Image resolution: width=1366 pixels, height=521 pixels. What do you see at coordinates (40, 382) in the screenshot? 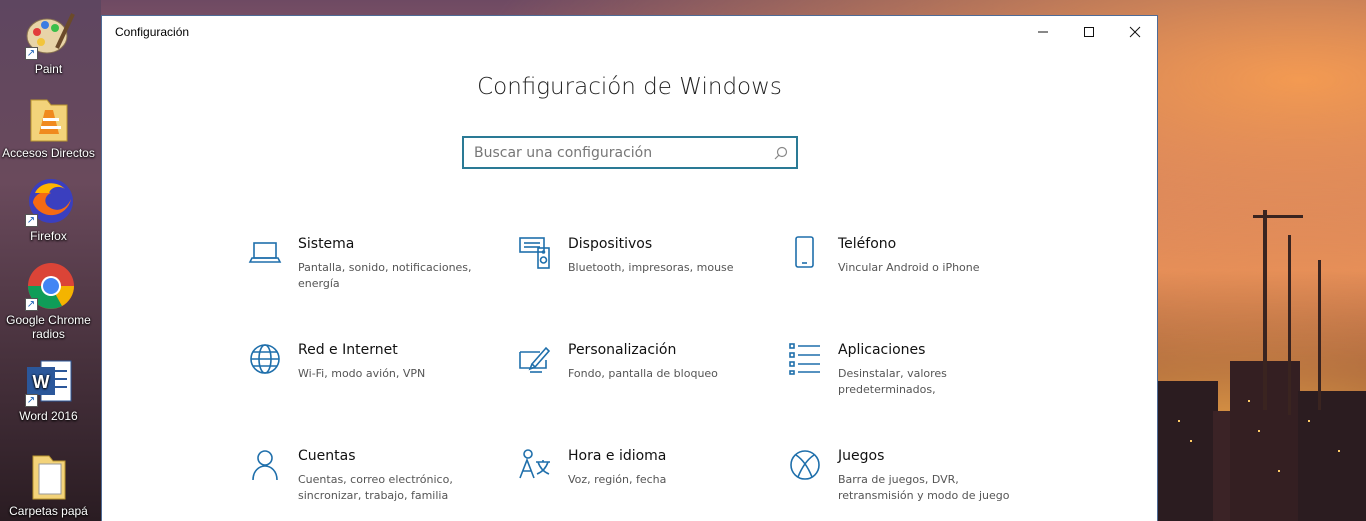
I see `svg-text: W` at bounding box center [40, 382].